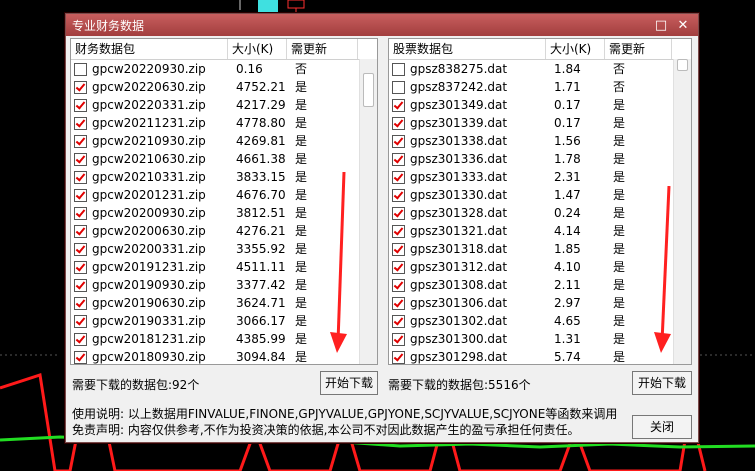 The height and width of the screenshot is (471, 755). I want to click on table-row: gpcw20210630.zip 4661.38 是, so click(224, 159).